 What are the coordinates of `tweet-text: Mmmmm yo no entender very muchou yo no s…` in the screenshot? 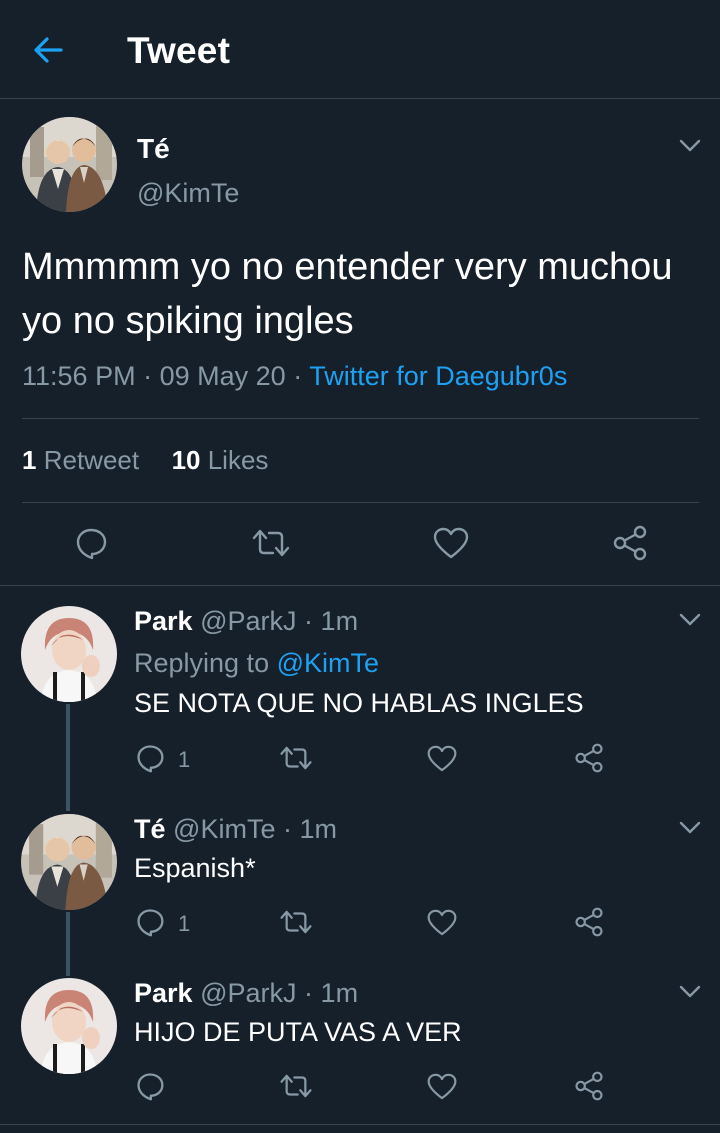 It's located at (347, 294).